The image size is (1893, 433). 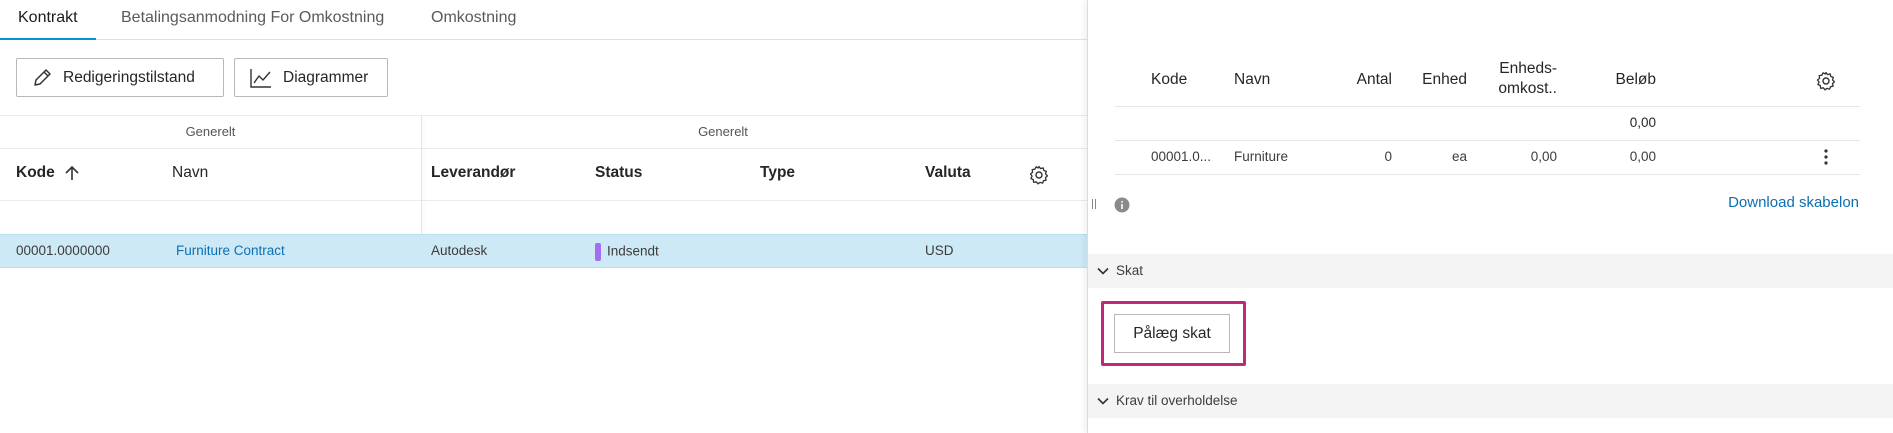 I want to click on pencil-icon, so click(x=42, y=77).